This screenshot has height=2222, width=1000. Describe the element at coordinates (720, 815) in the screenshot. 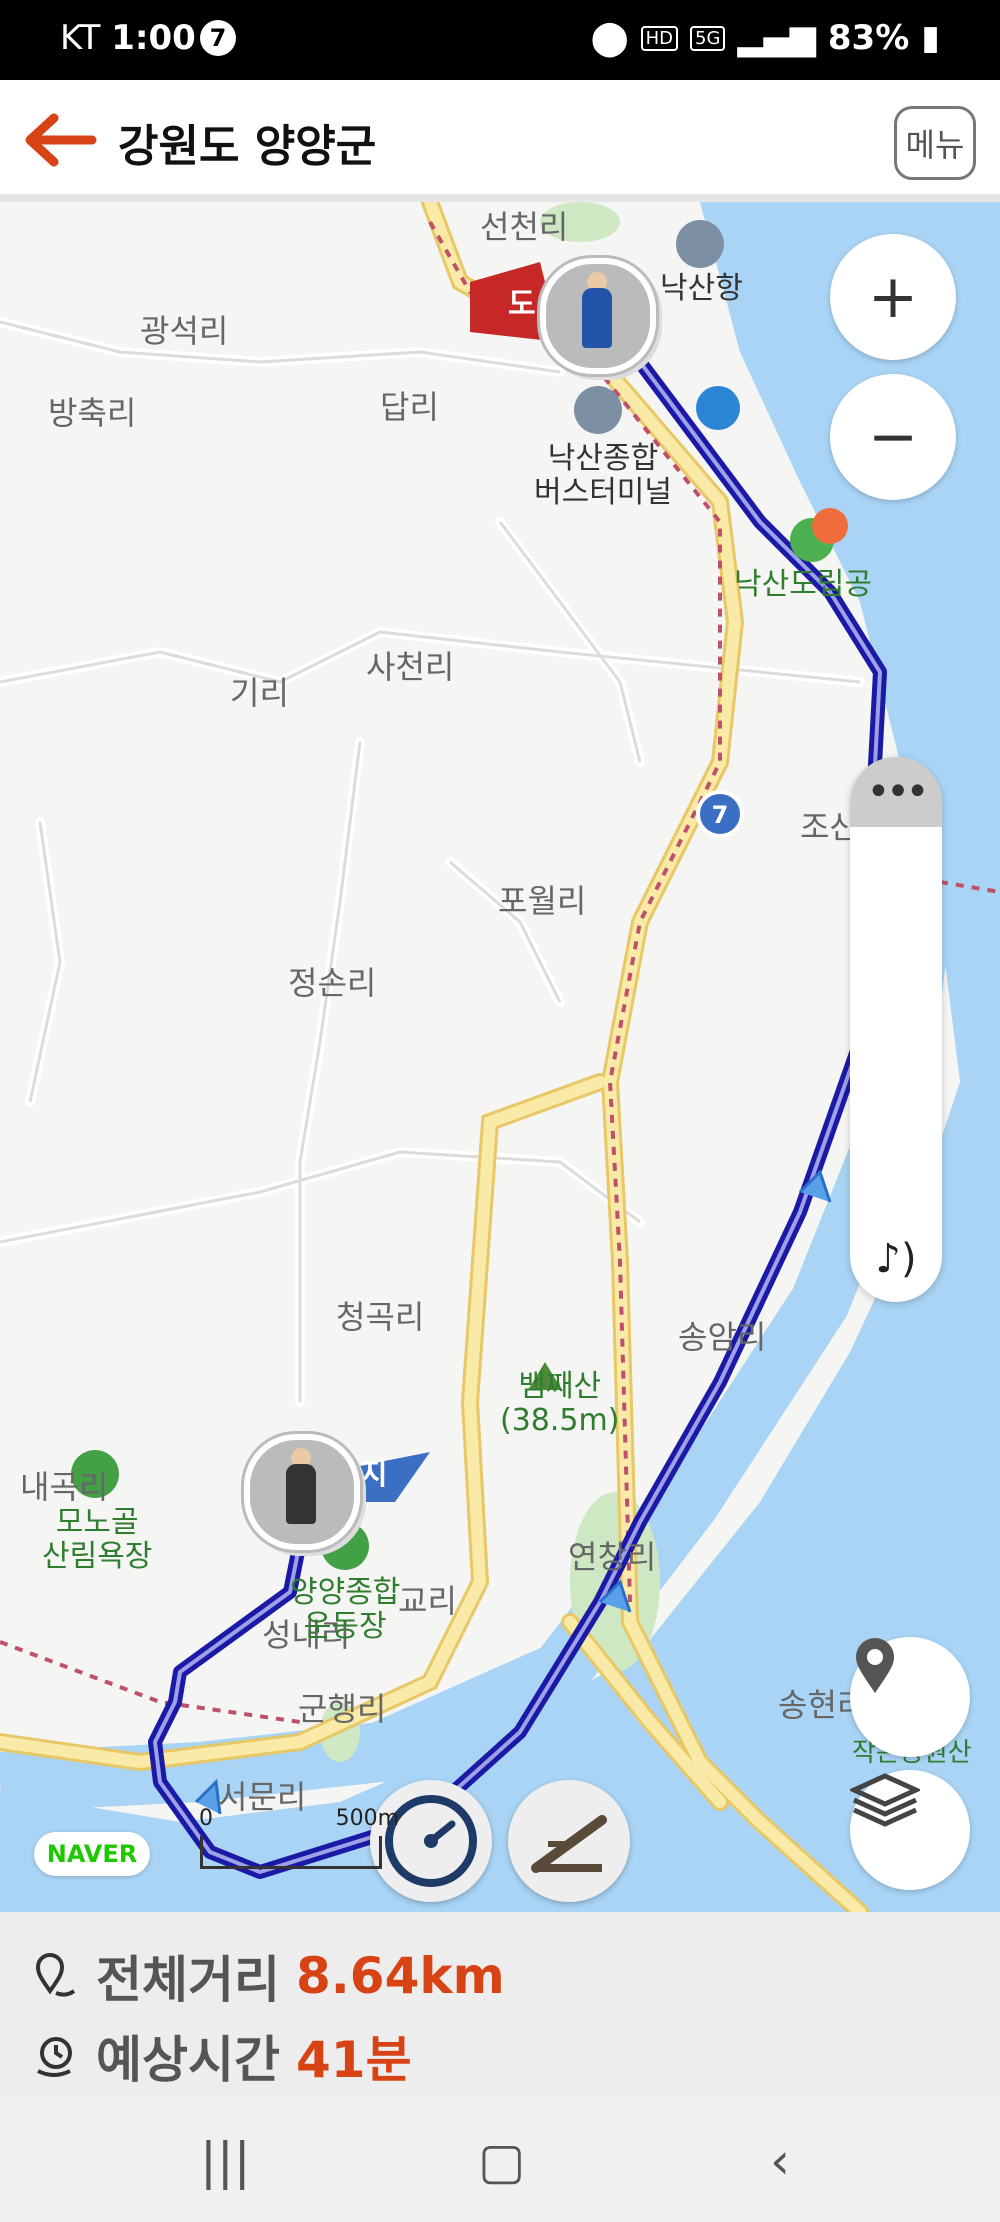

I see `road-number: 7` at that location.